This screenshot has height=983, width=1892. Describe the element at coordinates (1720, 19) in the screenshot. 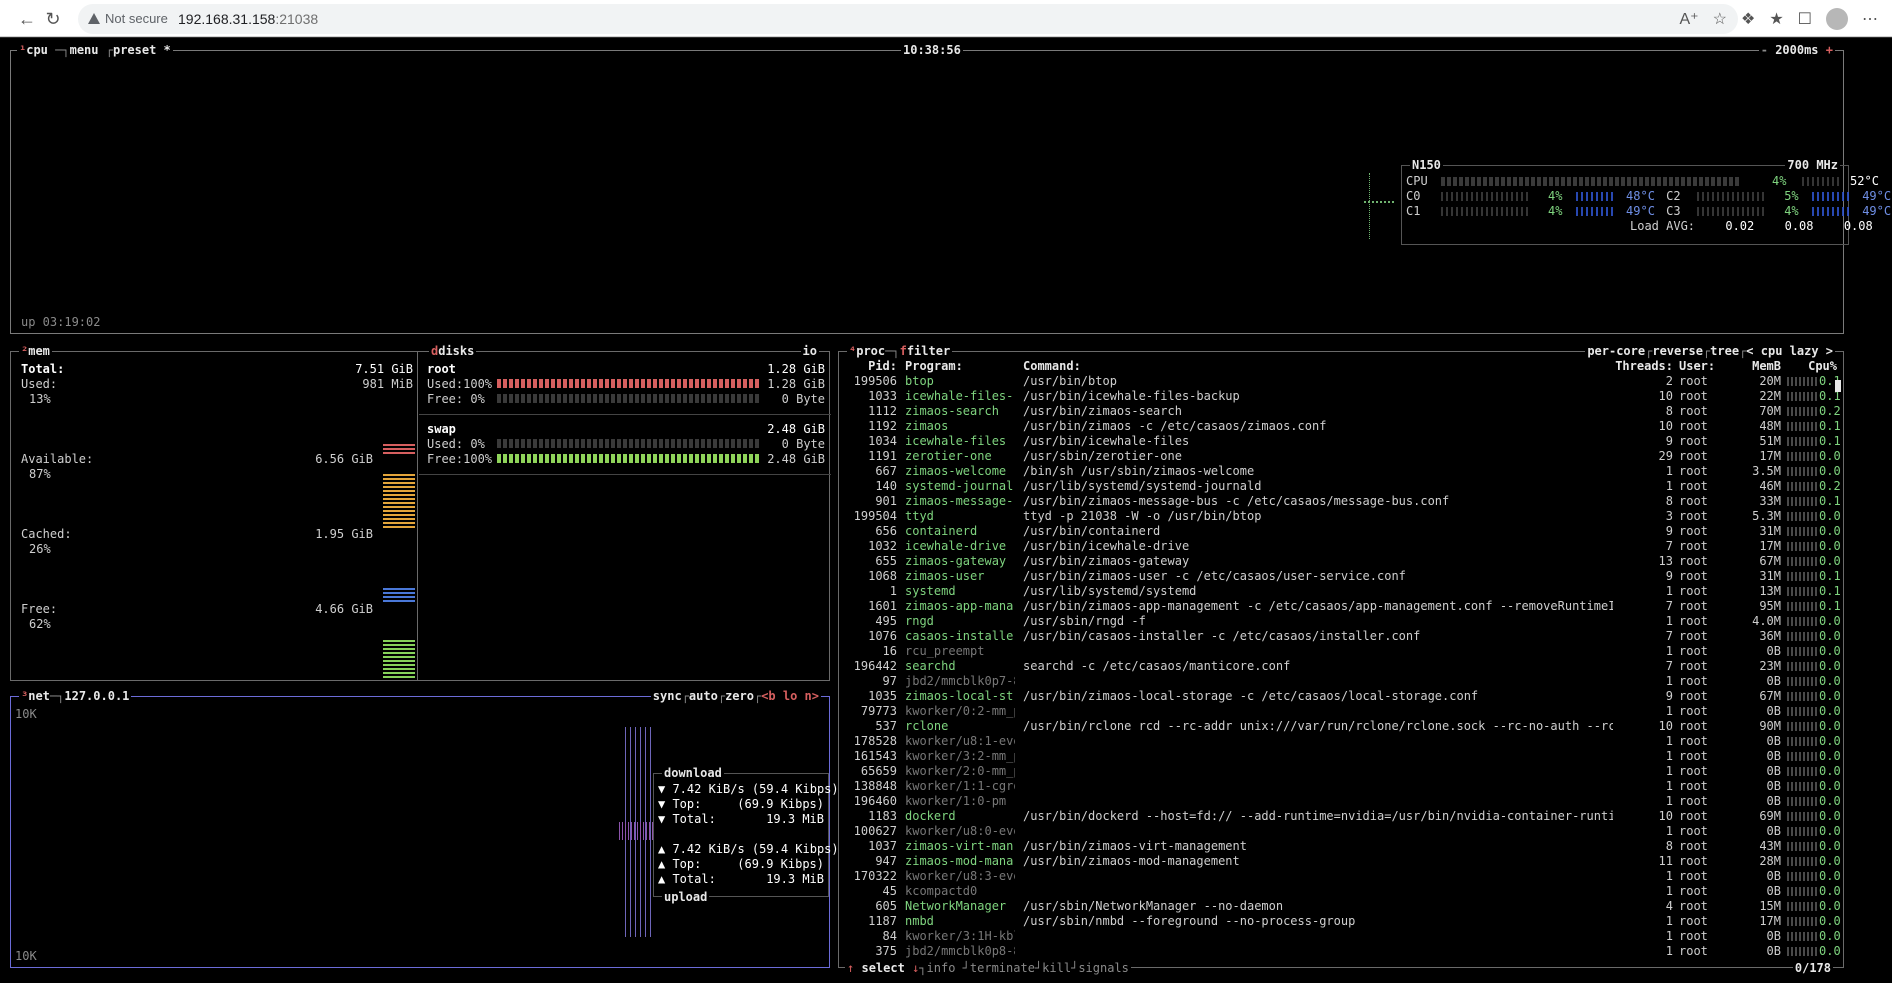

I see `favorite-star-icon: ☆` at that location.